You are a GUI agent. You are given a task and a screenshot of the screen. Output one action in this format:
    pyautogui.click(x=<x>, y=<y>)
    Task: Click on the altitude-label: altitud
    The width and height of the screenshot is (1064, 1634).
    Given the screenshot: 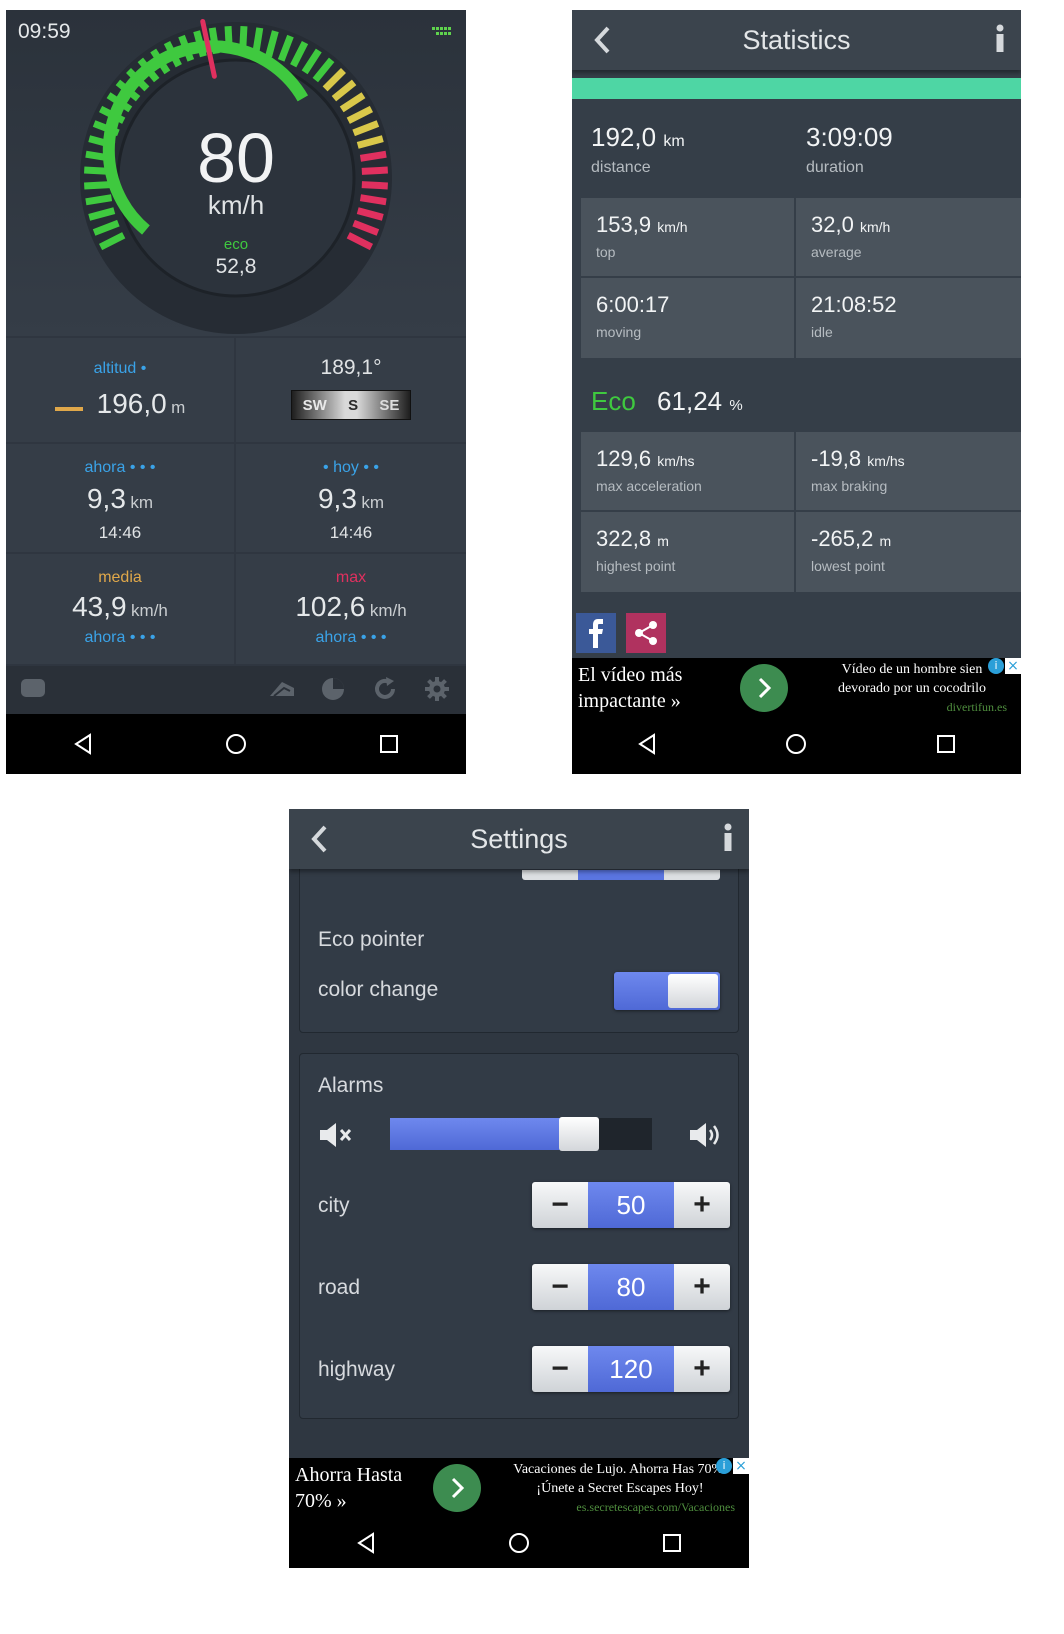 What is the action you would take?
    pyautogui.click(x=115, y=368)
    